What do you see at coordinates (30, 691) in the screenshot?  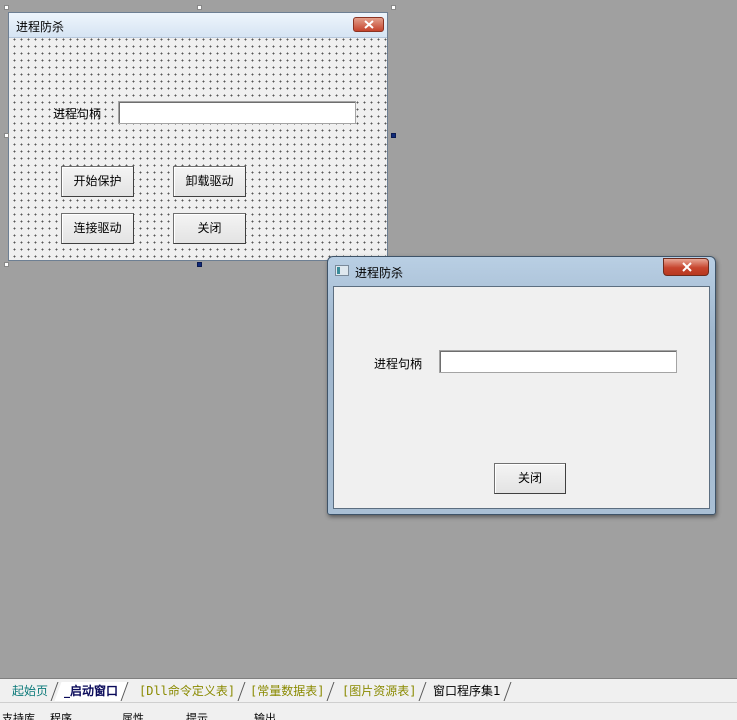 I see `tab-start-page: 起始页` at bounding box center [30, 691].